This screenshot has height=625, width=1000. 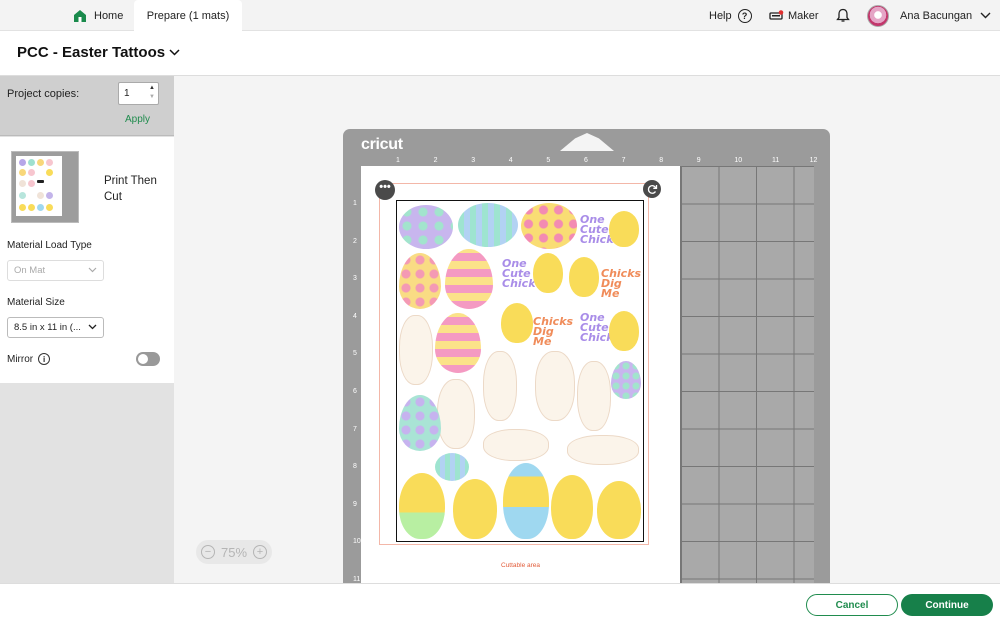 I want to click on zoom-level: 75%, so click(x=234, y=552).